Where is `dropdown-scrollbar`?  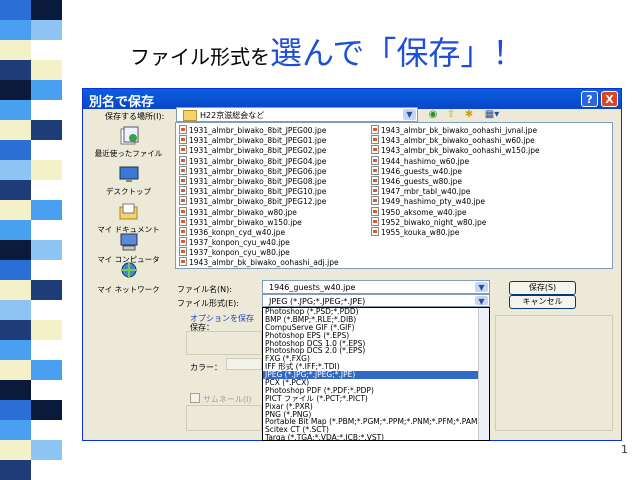 dropdown-scrollbar is located at coordinates (483, 374).